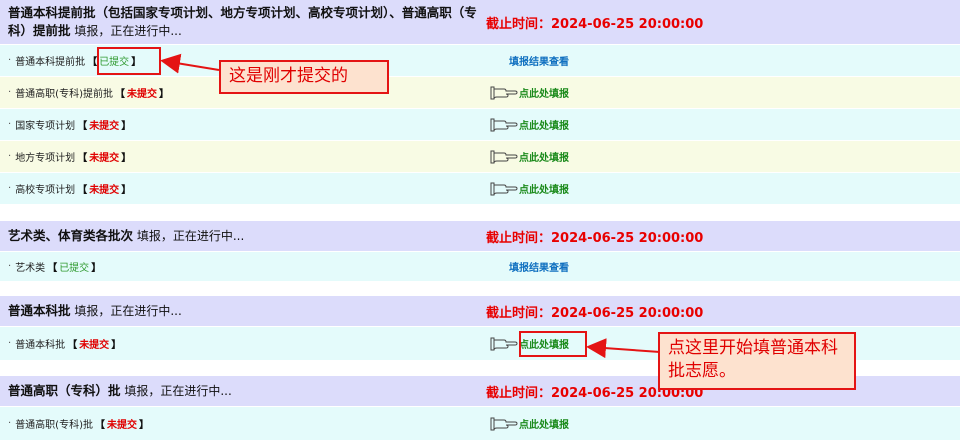 The height and width of the screenshot is (440, 960). What do you see at coordinates (190, 63) in the screenshot?
I see `arrow-to-submitted` at bounding box center [190, 63].